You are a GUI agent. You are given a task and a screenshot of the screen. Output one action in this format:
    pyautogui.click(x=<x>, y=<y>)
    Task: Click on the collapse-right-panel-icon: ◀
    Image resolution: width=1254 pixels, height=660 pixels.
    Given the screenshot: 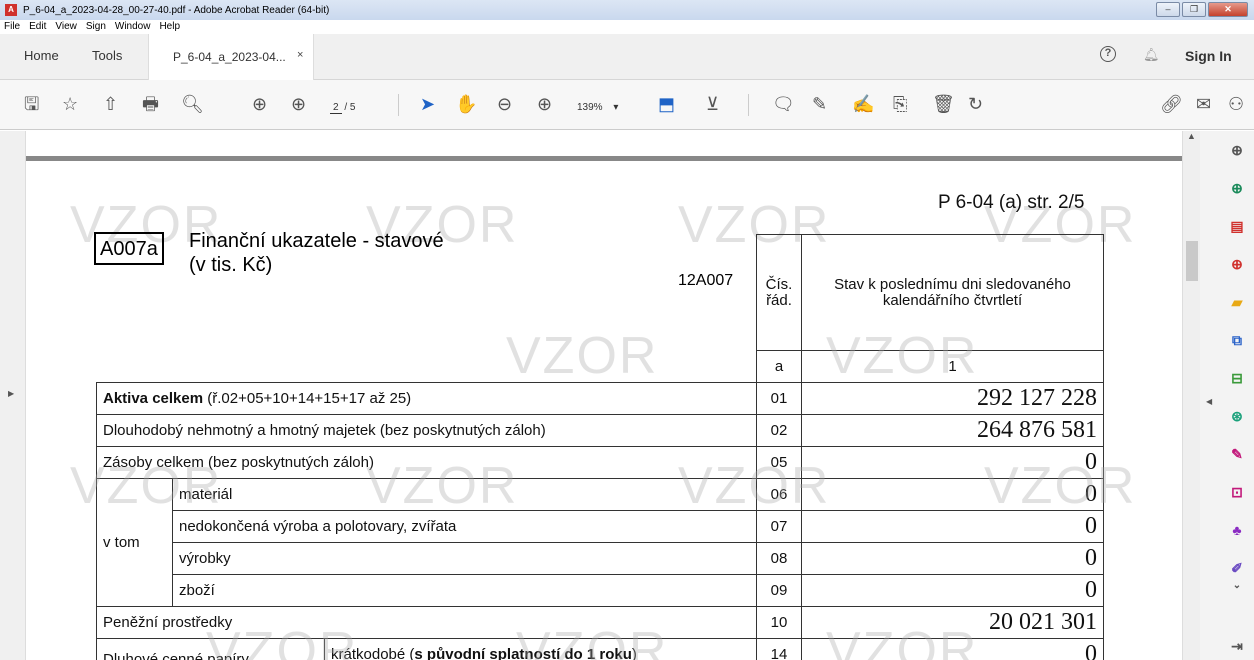 What is the action you would take?
    pyautogui.click(x=1209, y=401)
    